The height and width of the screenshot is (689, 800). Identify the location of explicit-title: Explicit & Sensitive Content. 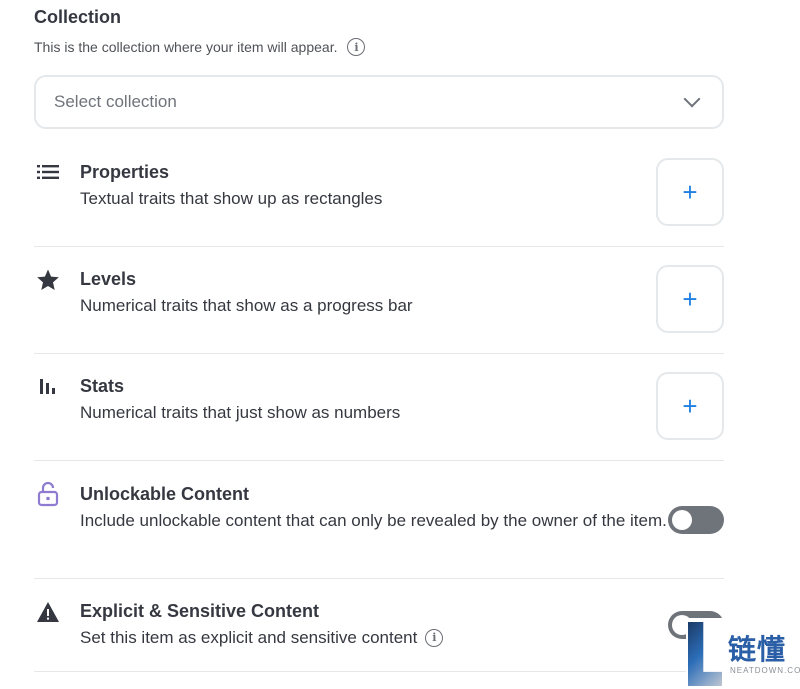
(200, 611).